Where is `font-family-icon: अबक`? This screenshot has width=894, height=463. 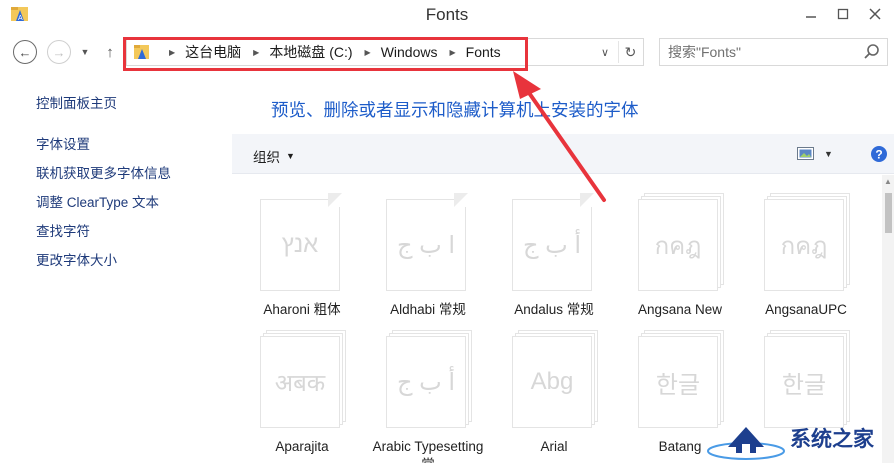 font-family-icon: अबक is located at coordinates (304, 379).